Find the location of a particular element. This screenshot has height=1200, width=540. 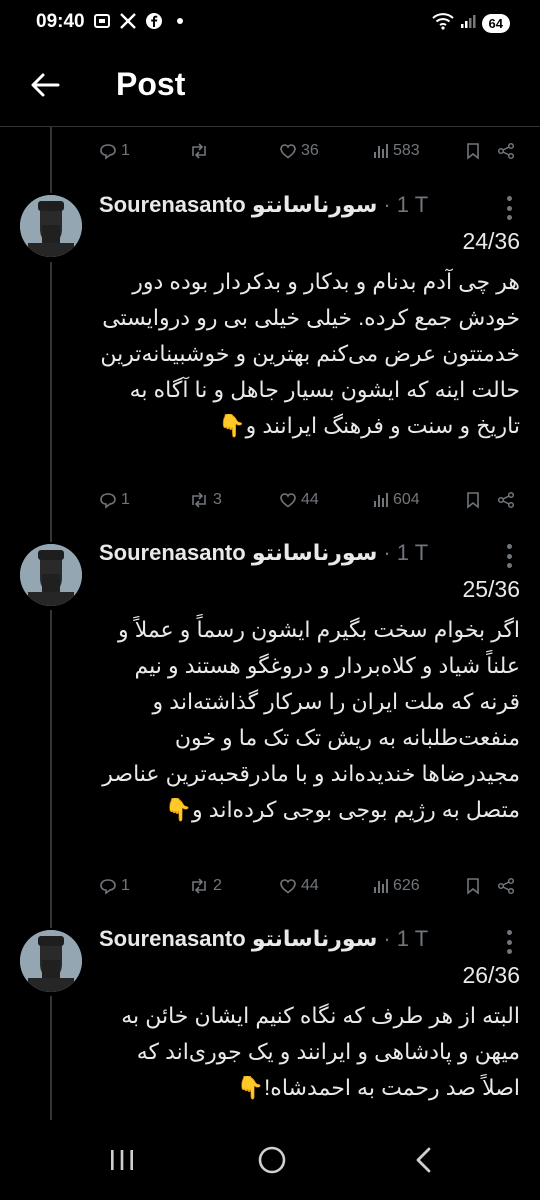

repost-button: 3 is located at coordinates (205, 500).